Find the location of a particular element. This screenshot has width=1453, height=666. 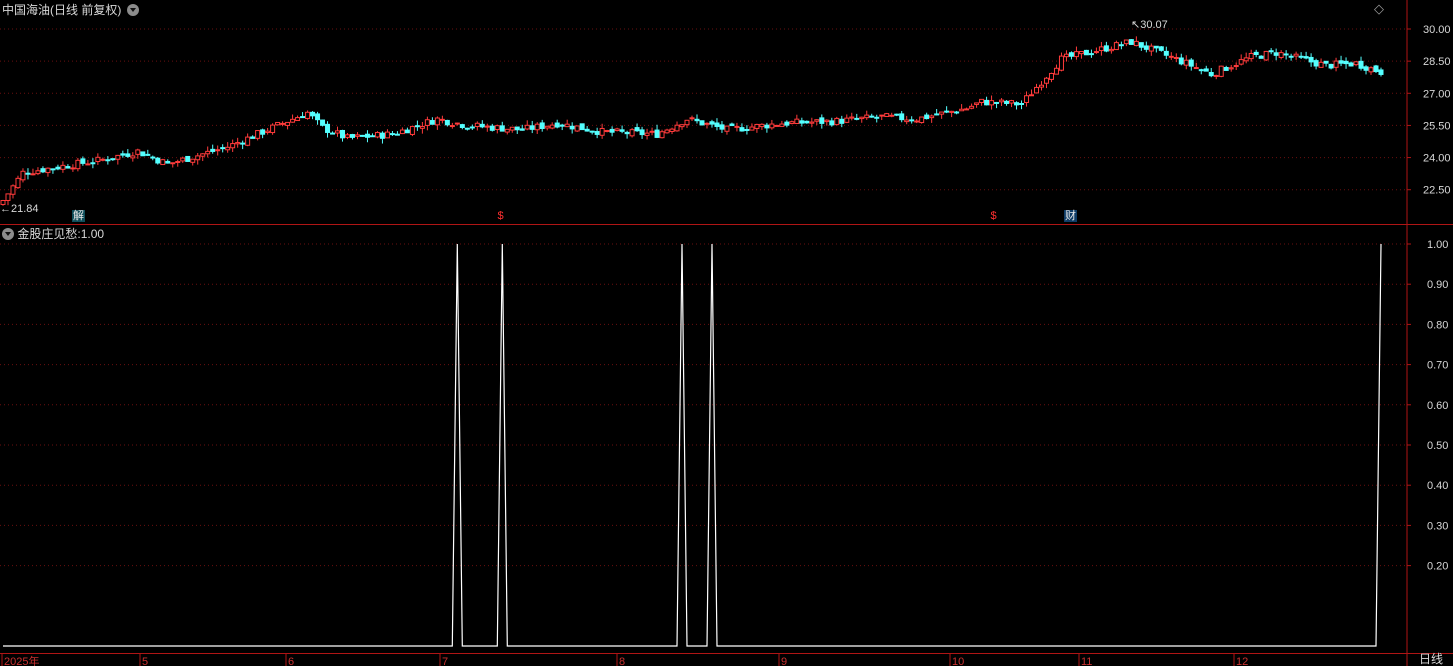

event-marker-financial-report: 财 is located at coordinates (1070, 216).